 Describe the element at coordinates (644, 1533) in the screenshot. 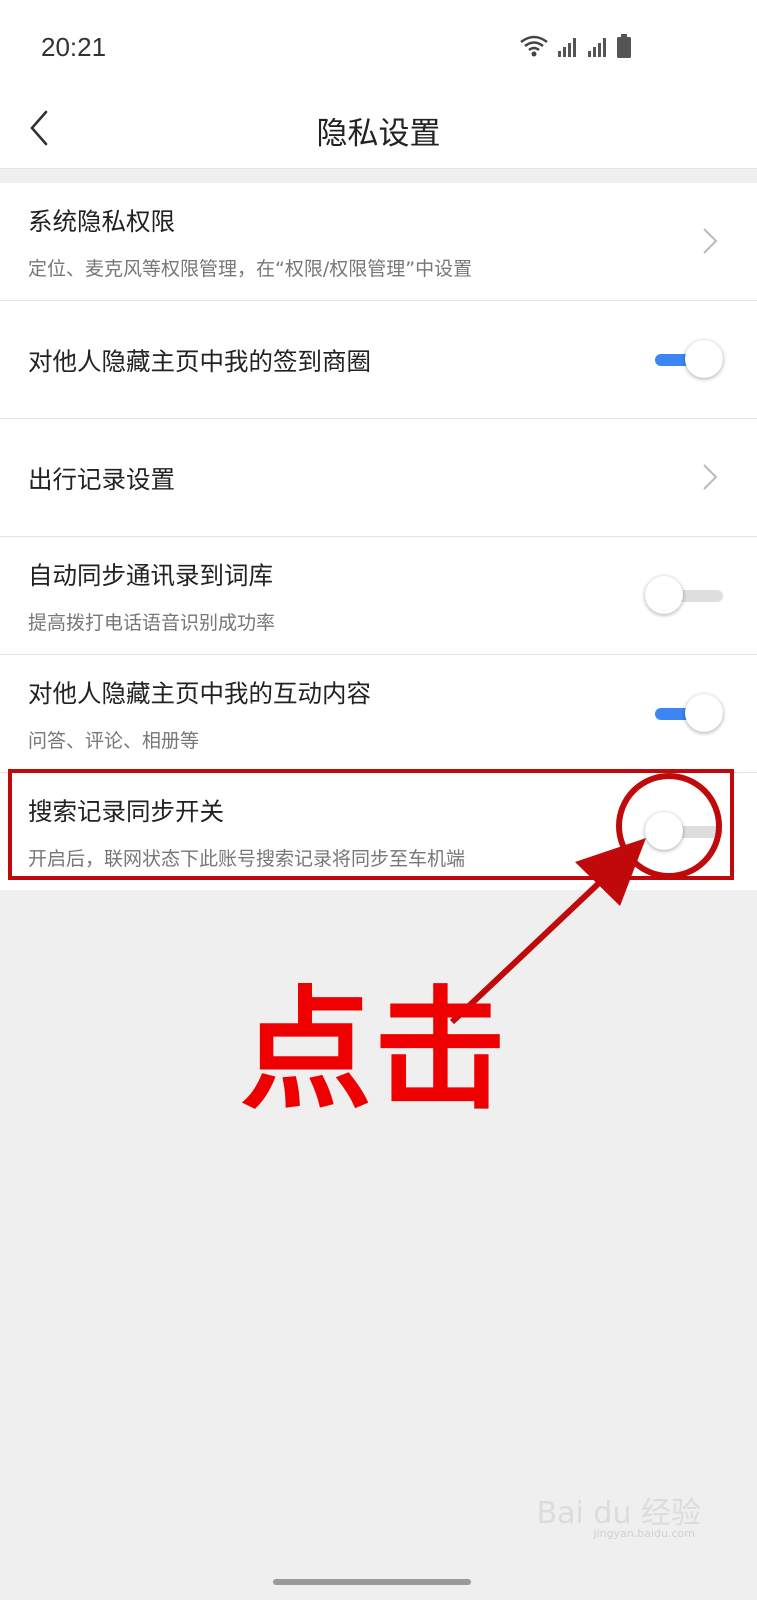

I see `watermark-url: jingyan.baidu.com` at that location.